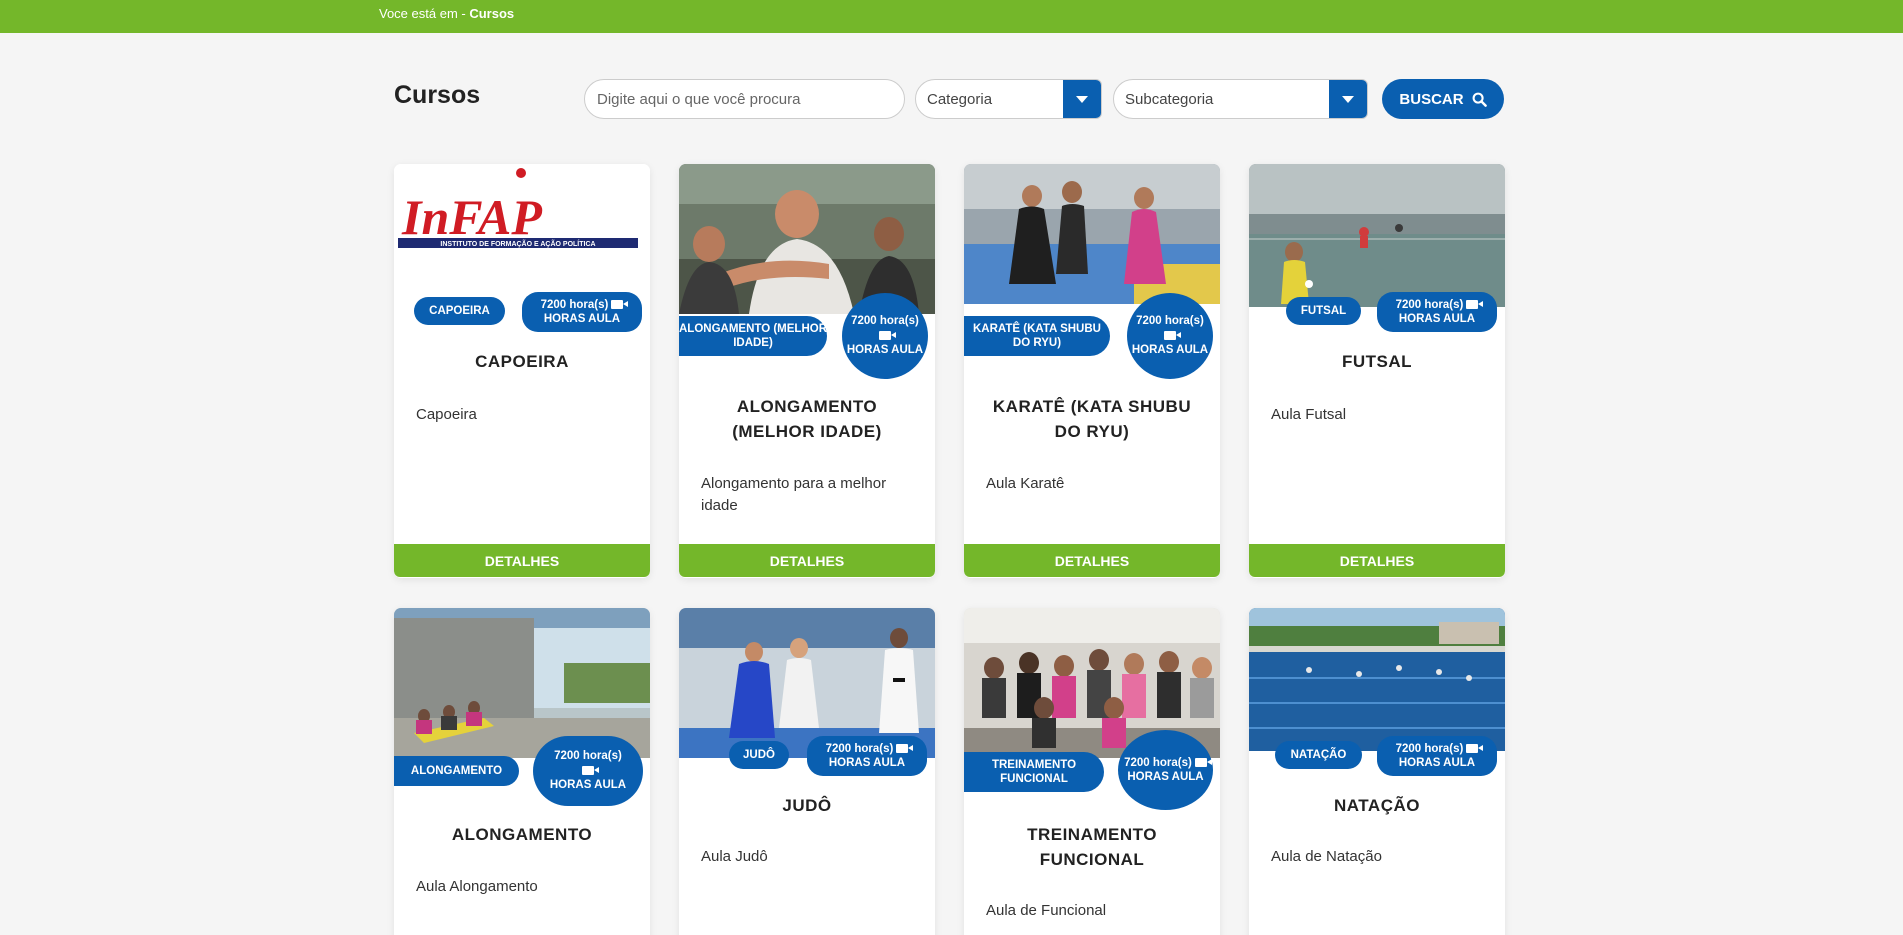 Image resolution: width=1903 pixels, height=935 pixels. I want to click on category-badge: CAPOEIRA, so click(459, 311).